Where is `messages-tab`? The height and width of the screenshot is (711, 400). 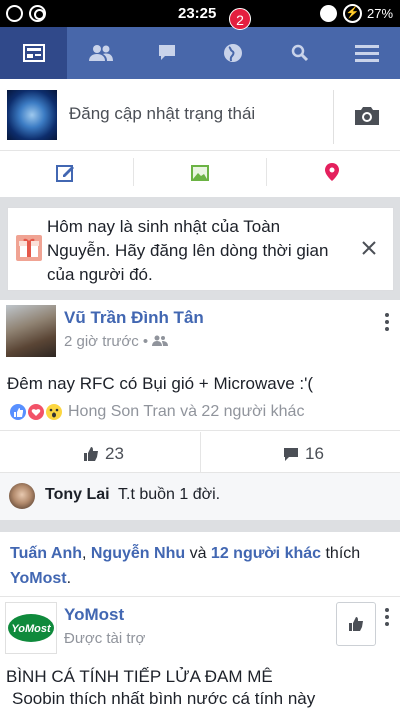 messages-tab is located at coordinates (167, 53).